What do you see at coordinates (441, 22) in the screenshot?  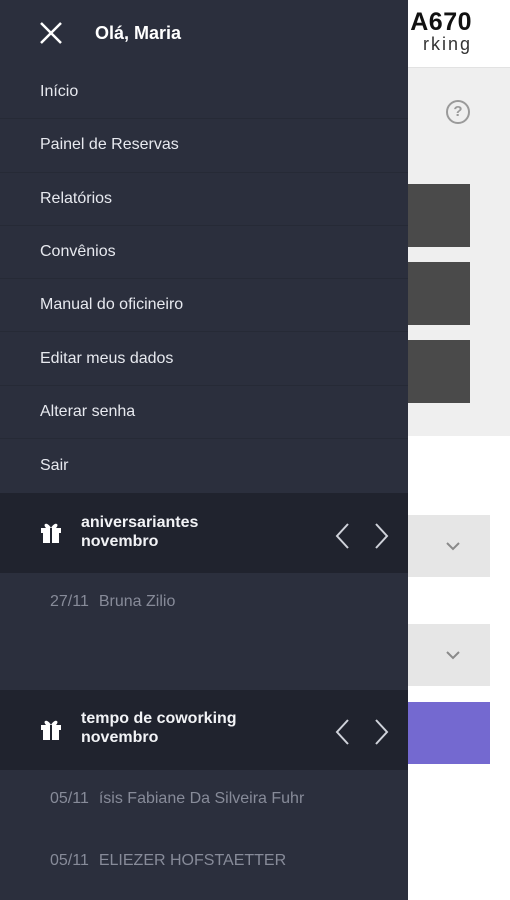 I see `logo-text-top: A670` at bounding box center [441, 22].